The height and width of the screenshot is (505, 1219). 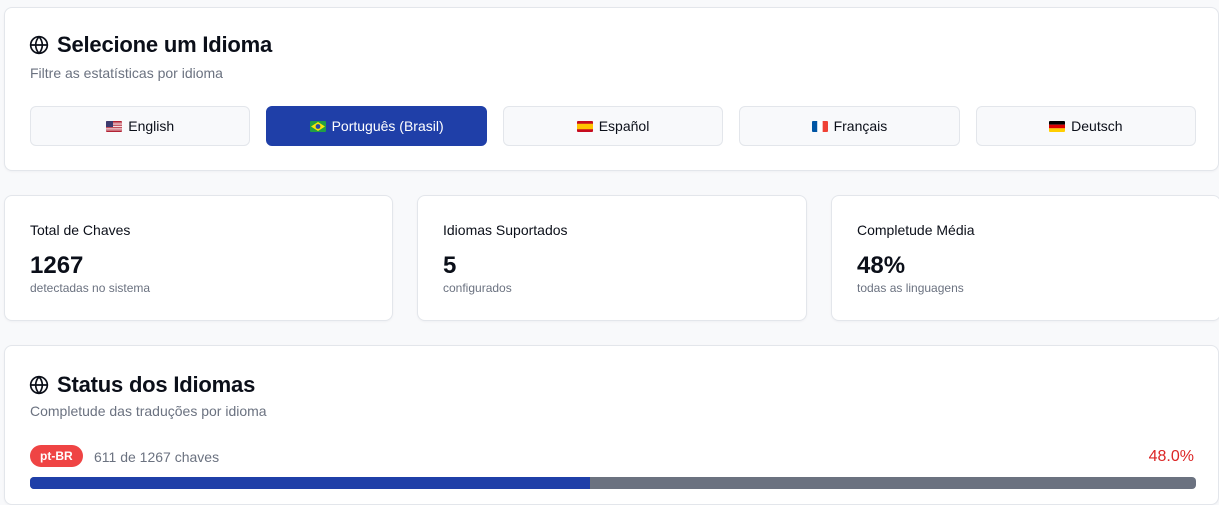 I want to click on stat-value: 5, so click(x=450, y=265).